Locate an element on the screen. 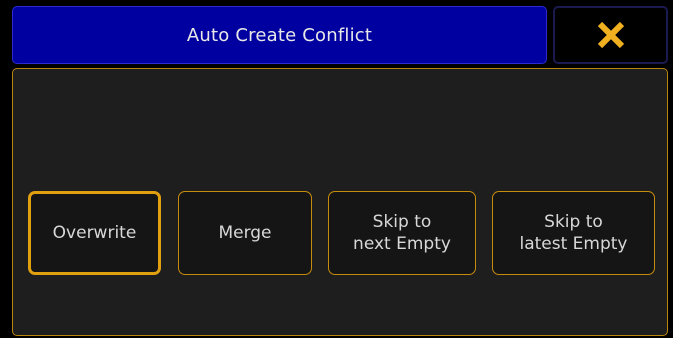  close-x-icon is located at coordinates (611, 35).